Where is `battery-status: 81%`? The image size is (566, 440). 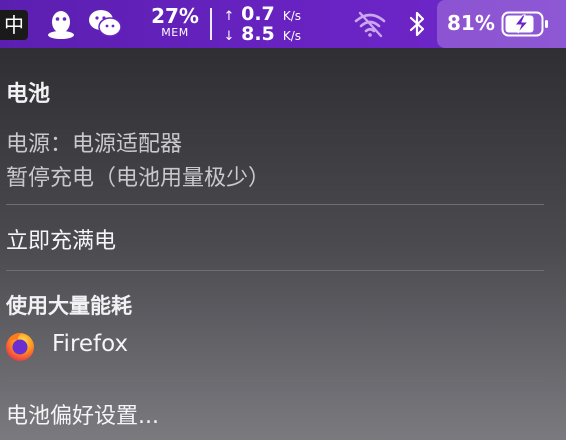 battery-status: 81% is located at coordinates (501, 24).